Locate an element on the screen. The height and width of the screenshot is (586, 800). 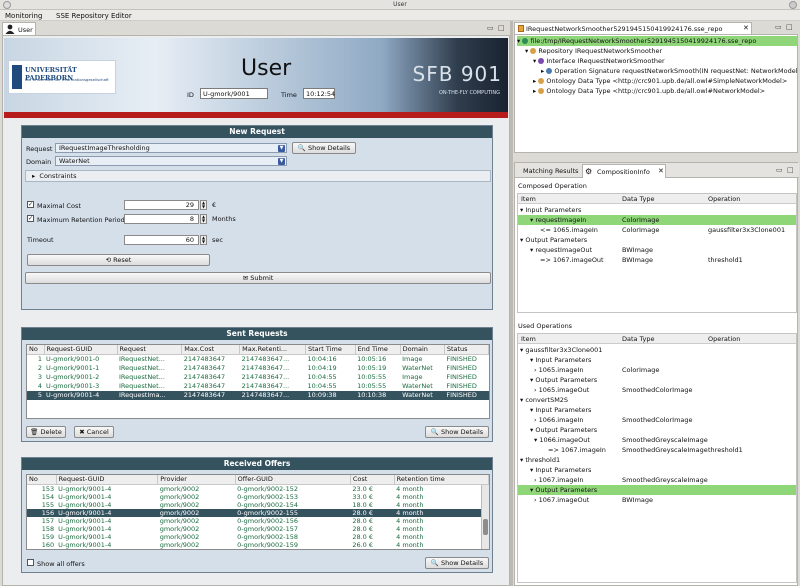
timeout-unit: sec is located at coordinates (217, 240).